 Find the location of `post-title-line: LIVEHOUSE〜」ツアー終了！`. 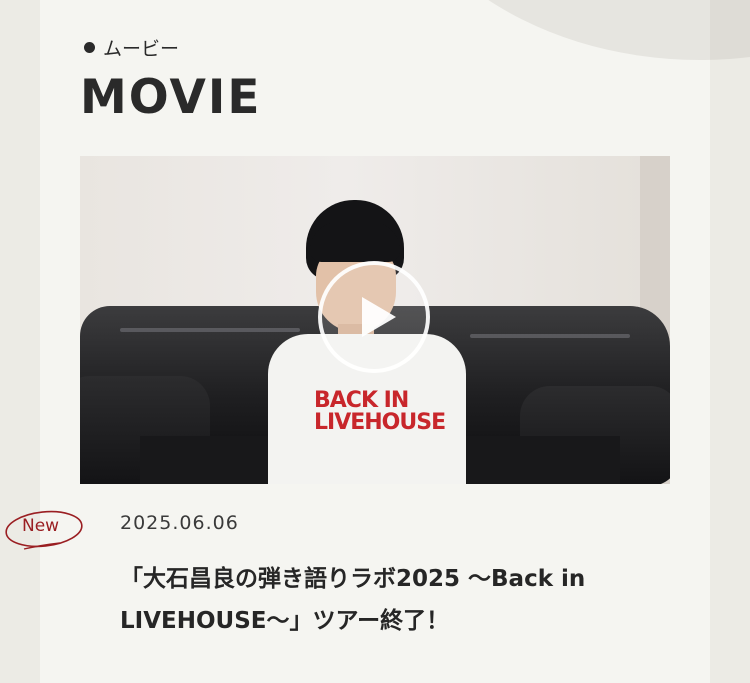

post-title-line: LIVEHOUSE〜」ツアー終了！ is located at coordinates (285, 621).